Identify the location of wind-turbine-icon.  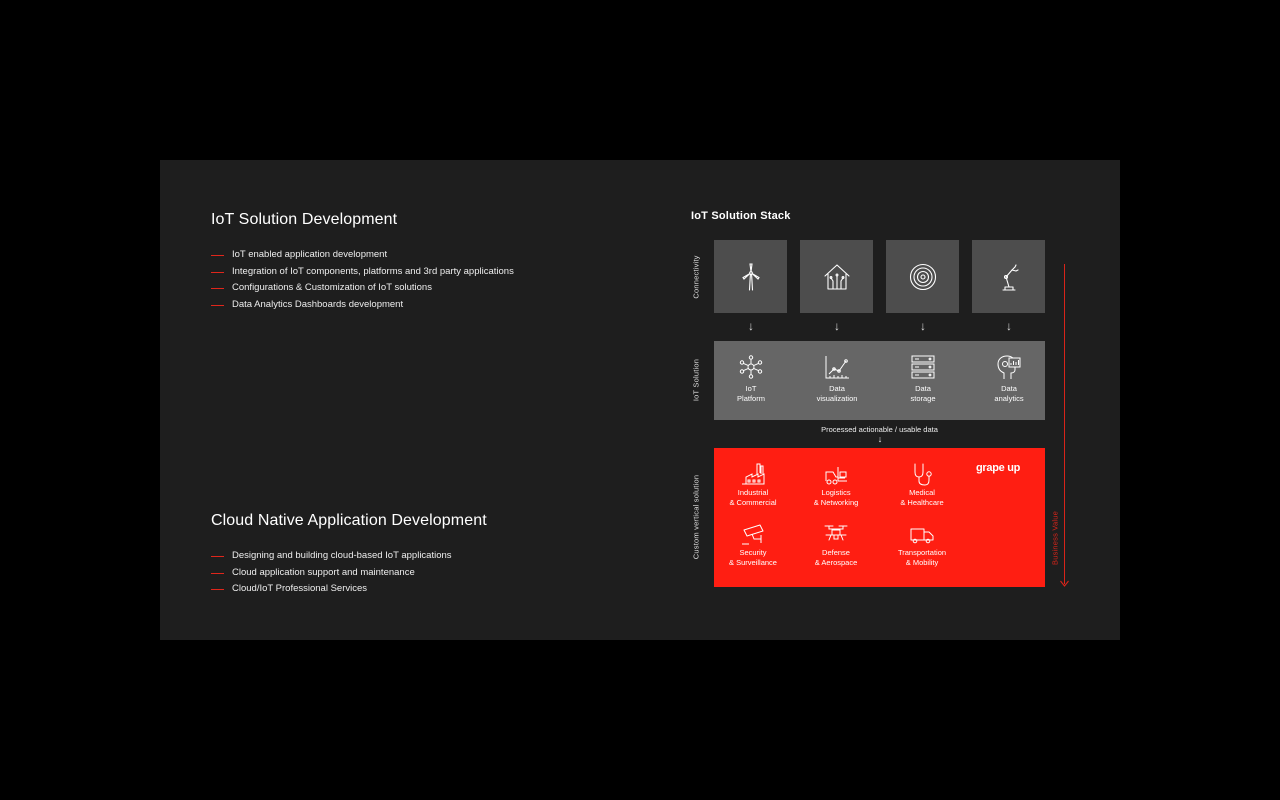
(750, 276).